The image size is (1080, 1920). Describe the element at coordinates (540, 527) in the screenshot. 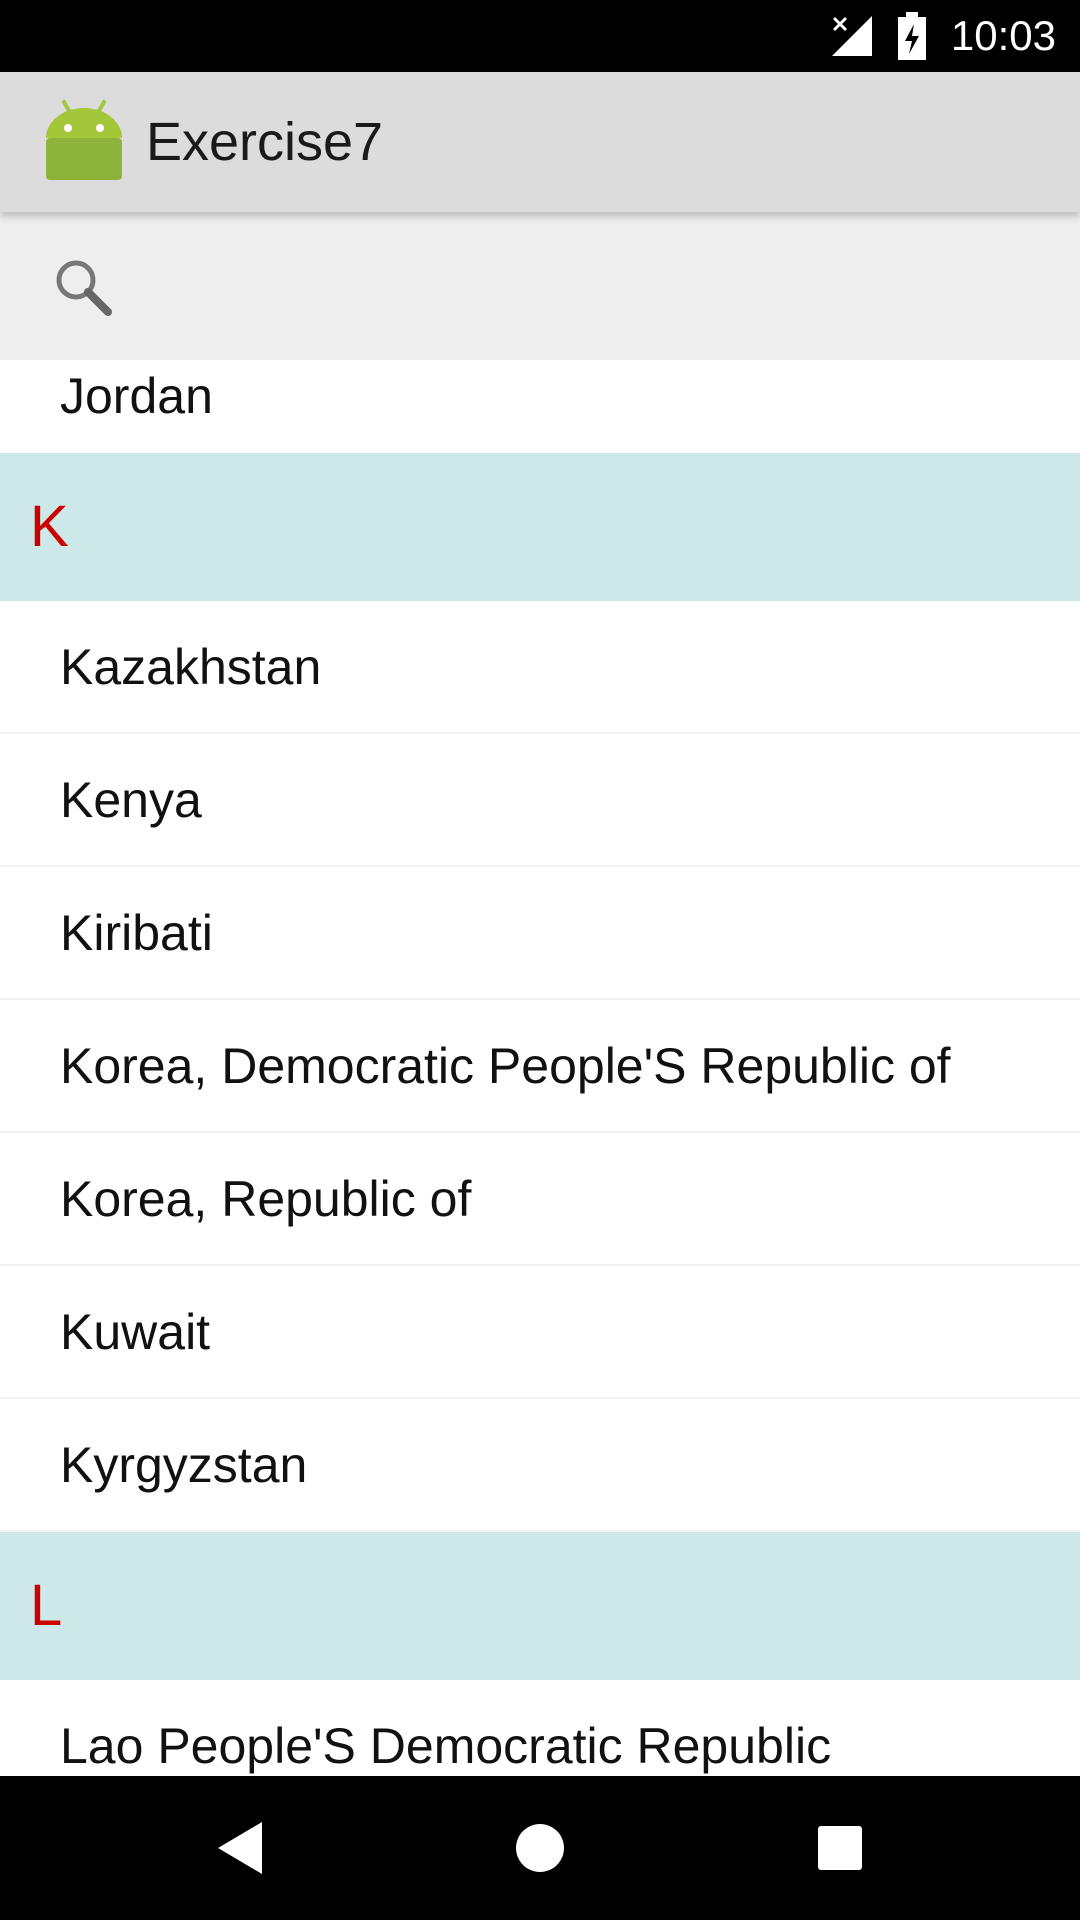

I see `section-header: K` at that location.